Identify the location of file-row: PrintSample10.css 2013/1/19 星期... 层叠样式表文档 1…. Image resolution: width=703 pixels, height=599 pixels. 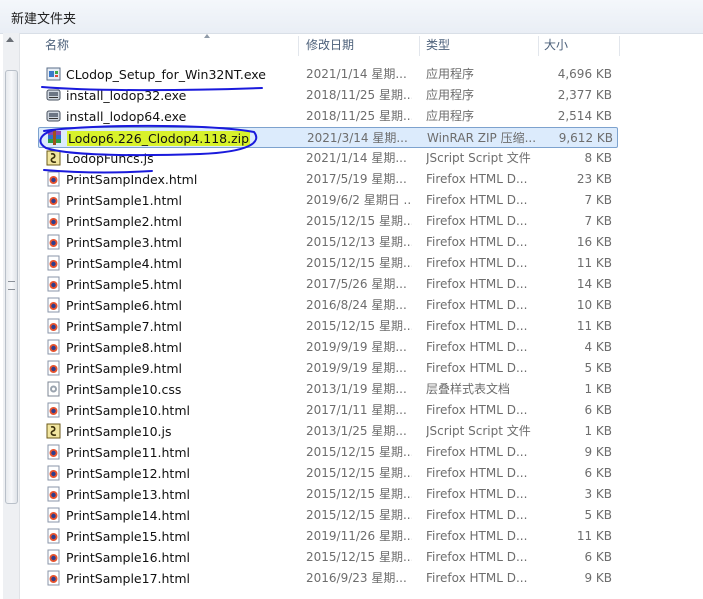
(327, 389).